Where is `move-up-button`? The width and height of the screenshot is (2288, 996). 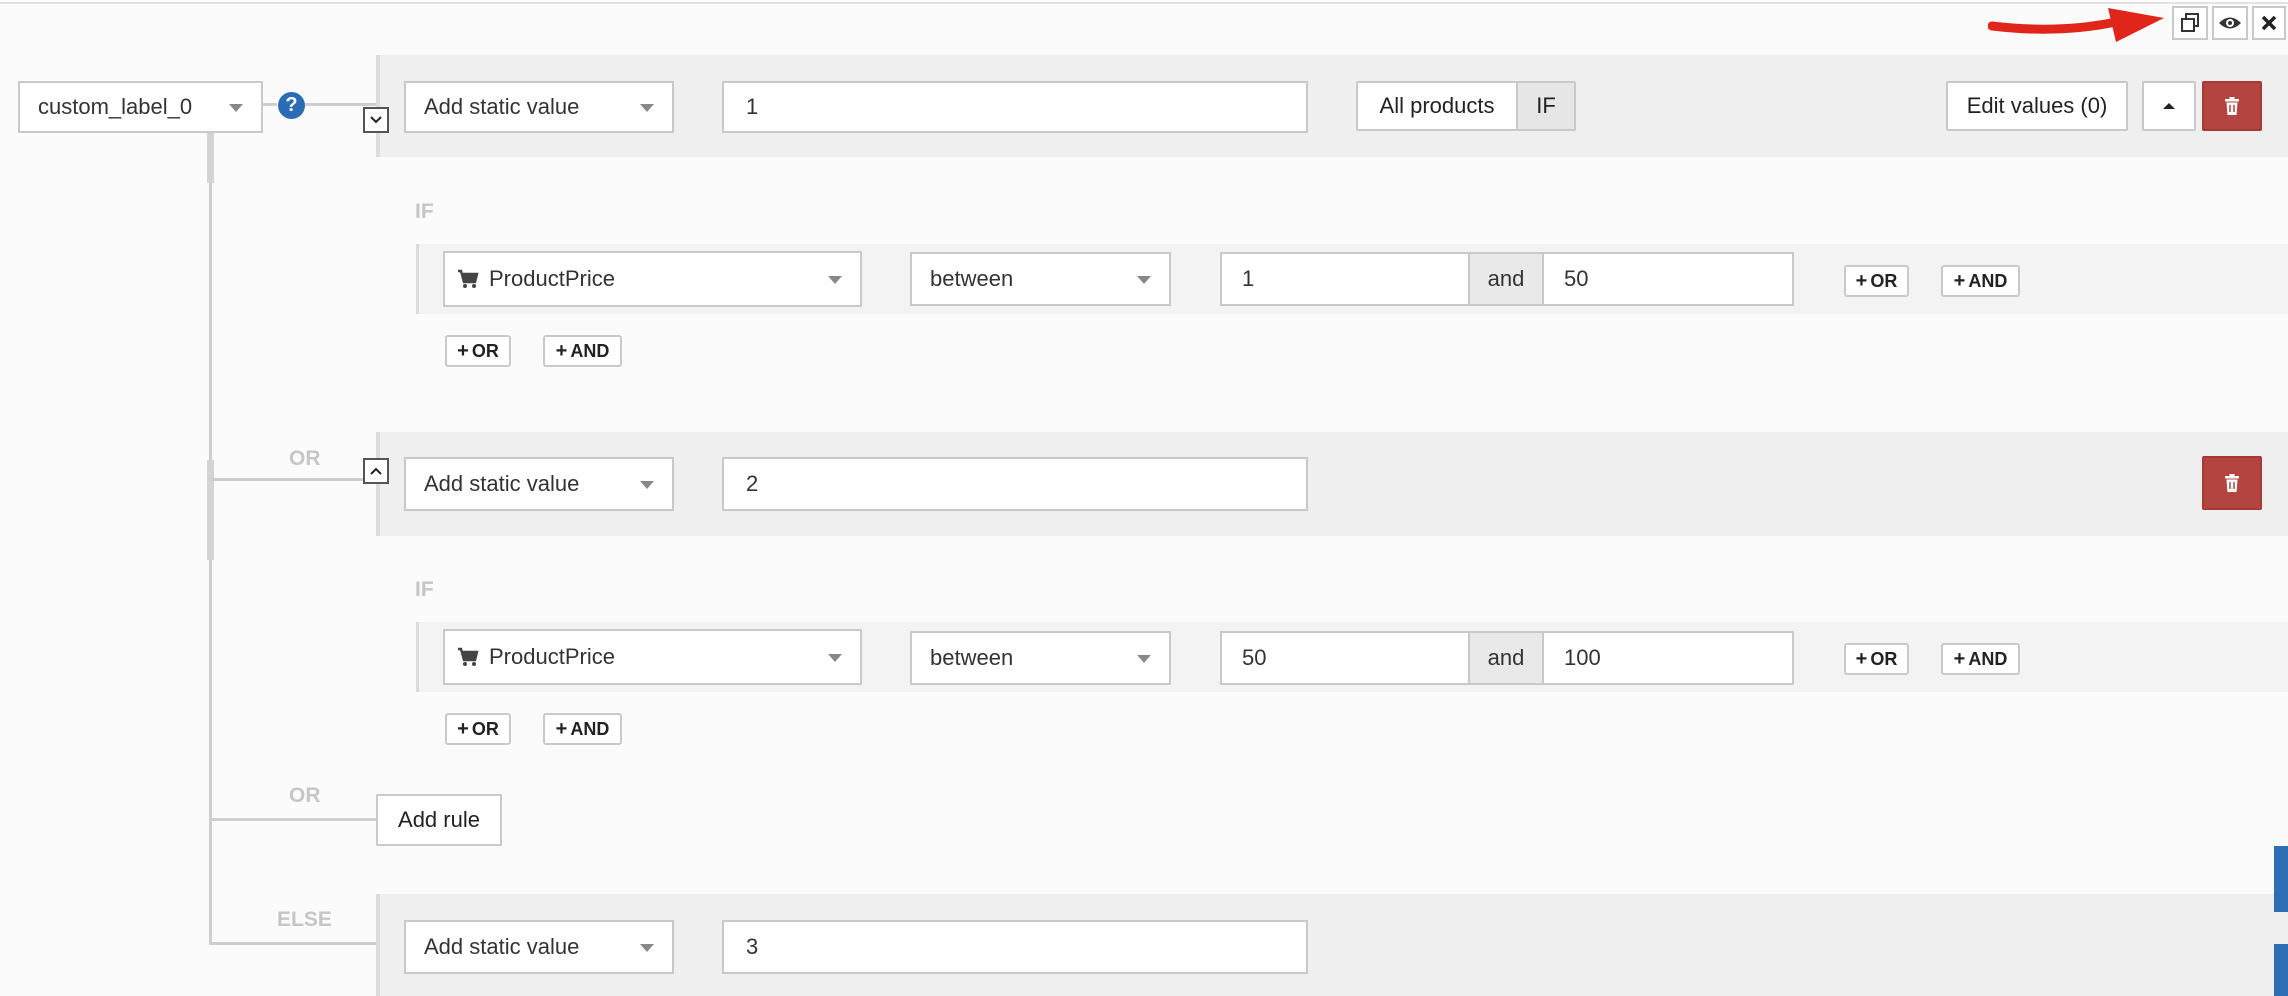
move-up-button is located at coordinates (2169, 106).